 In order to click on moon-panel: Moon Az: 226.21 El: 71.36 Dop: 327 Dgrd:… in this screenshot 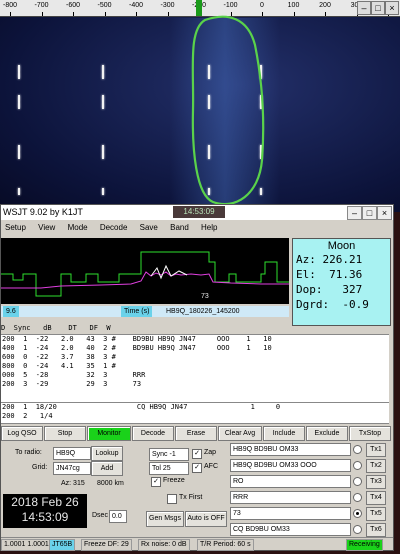, I will do `click(341, 282)`.